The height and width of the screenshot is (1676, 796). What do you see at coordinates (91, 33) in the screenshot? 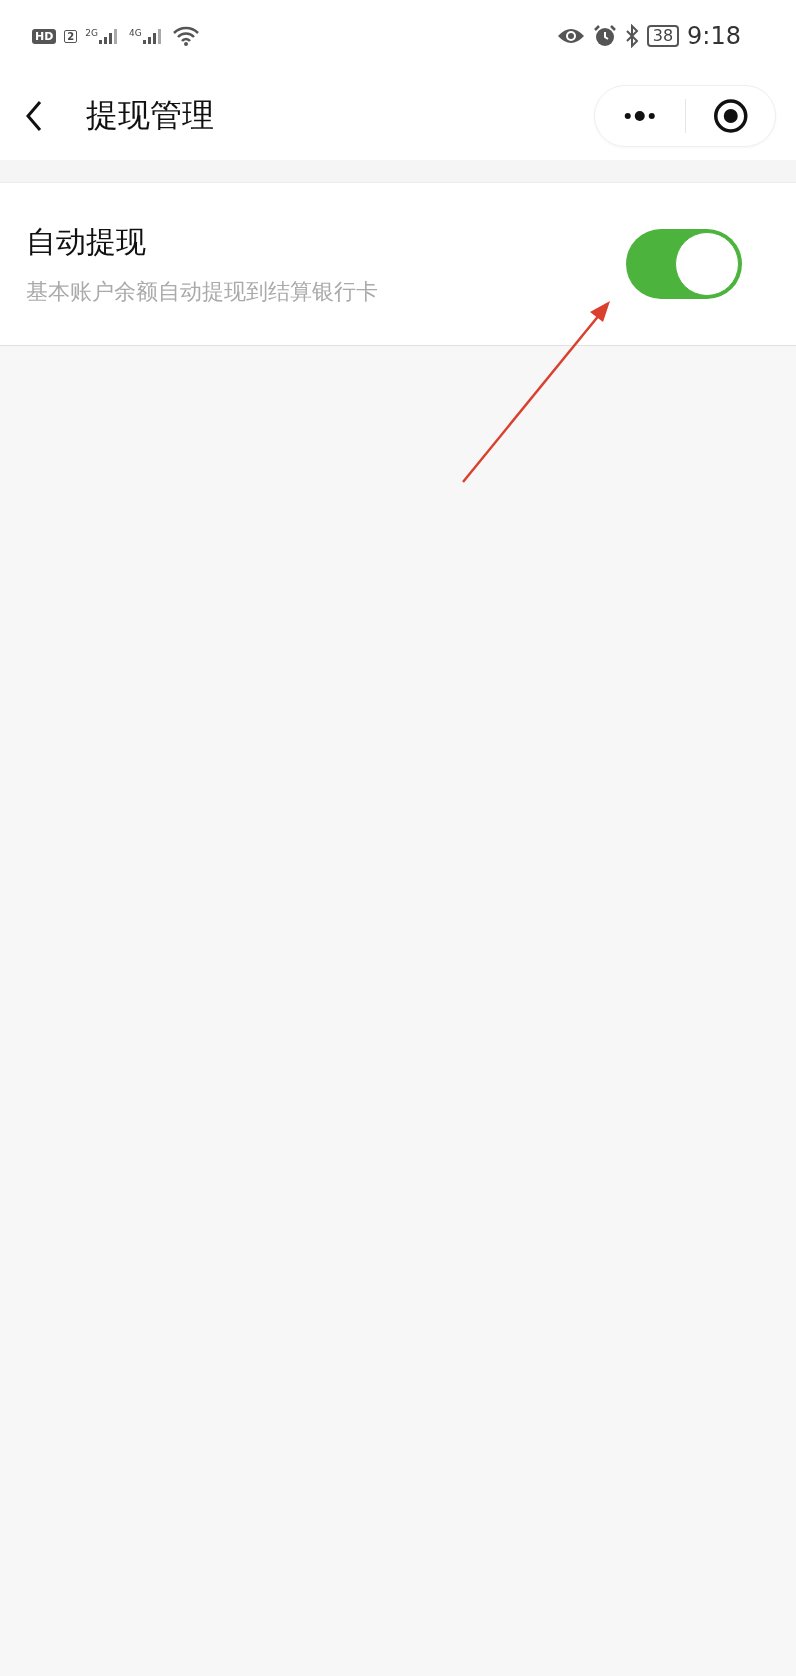
I see `network-label: 2G` at bounding box center [91, 33].